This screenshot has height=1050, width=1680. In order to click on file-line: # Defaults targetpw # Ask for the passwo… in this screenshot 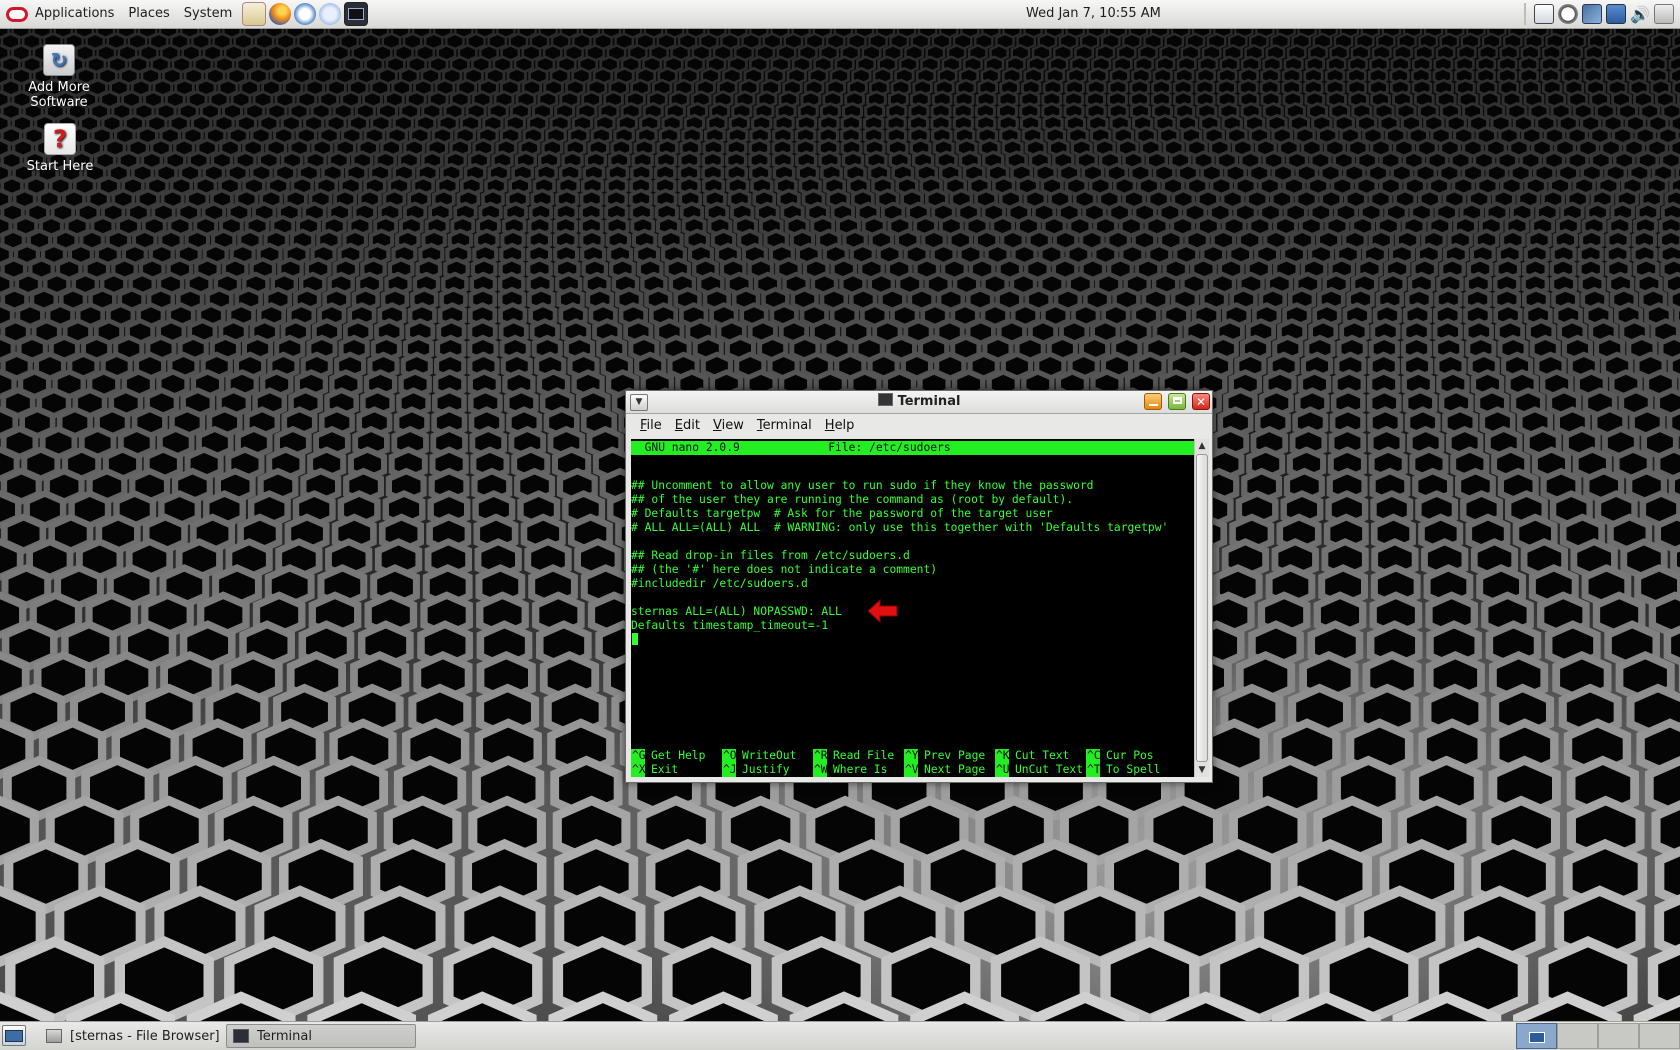, I will do `click(842, 513)`.